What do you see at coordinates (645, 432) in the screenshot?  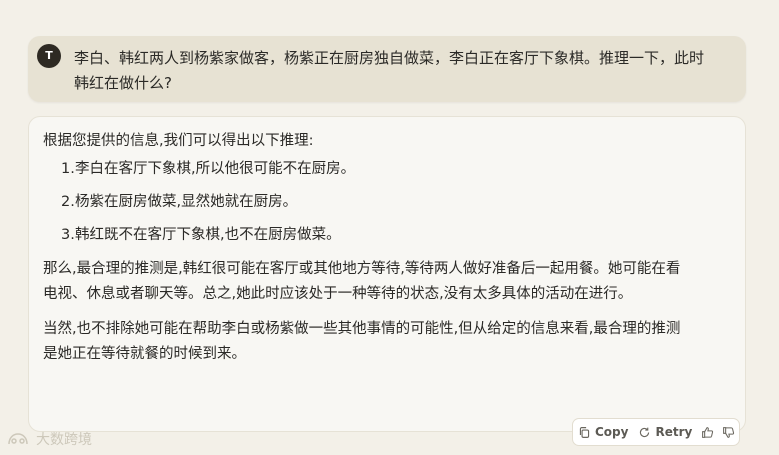 I see `retry-icon` at bounding box center [645, 432].